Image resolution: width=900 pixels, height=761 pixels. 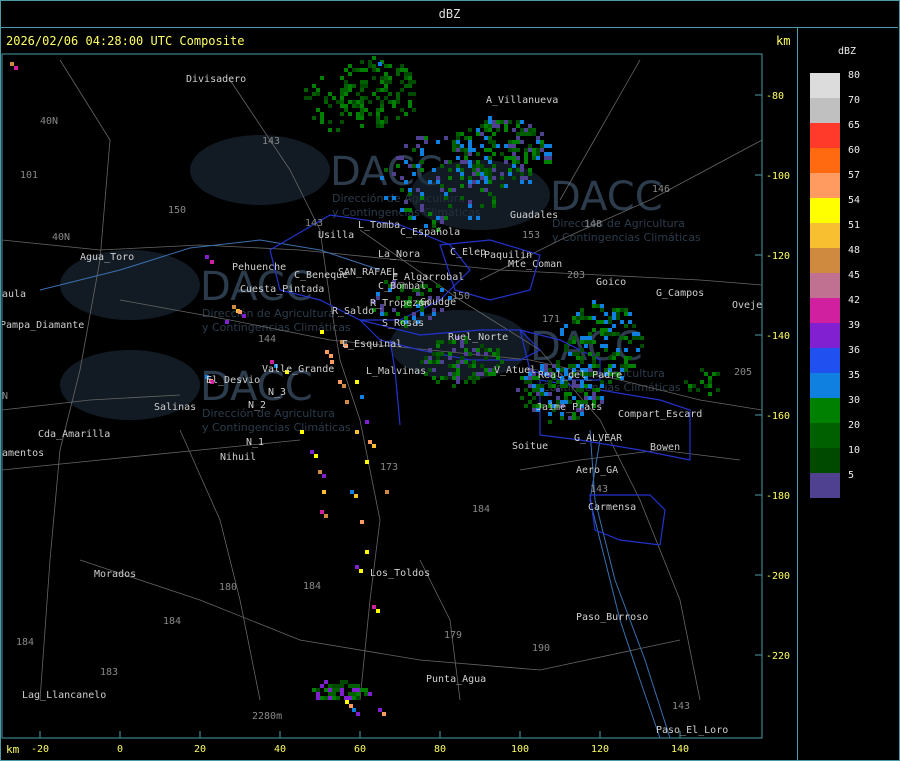 I want to click on y-tick-label: -140, so click(x=778, y=336).